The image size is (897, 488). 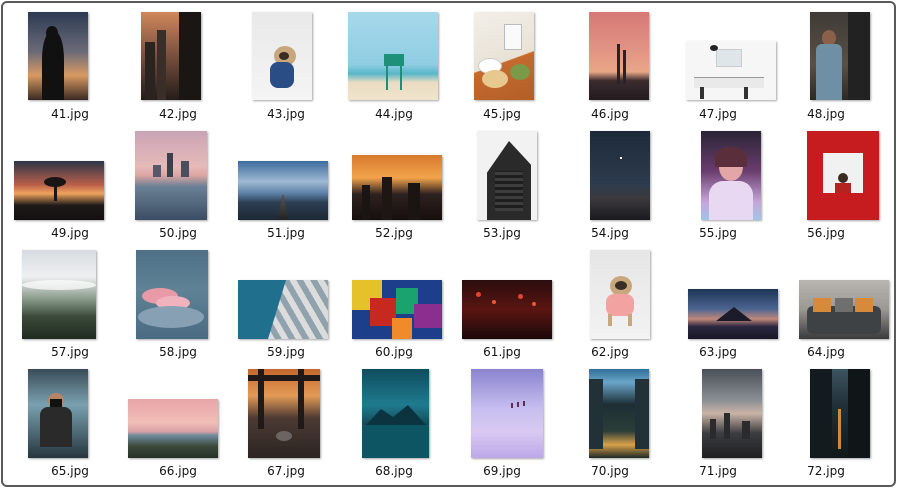 I want to click on file-name: 43.jpg, so click(x=286, y=114).